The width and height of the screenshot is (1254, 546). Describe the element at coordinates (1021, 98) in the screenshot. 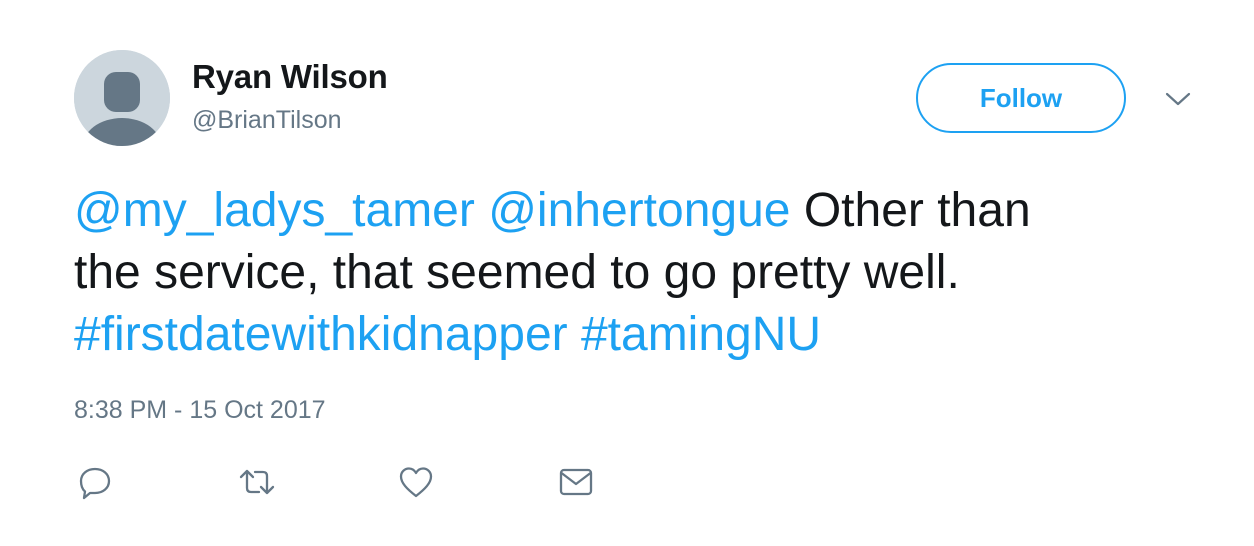

I see `follow-button: Follow` at that location.